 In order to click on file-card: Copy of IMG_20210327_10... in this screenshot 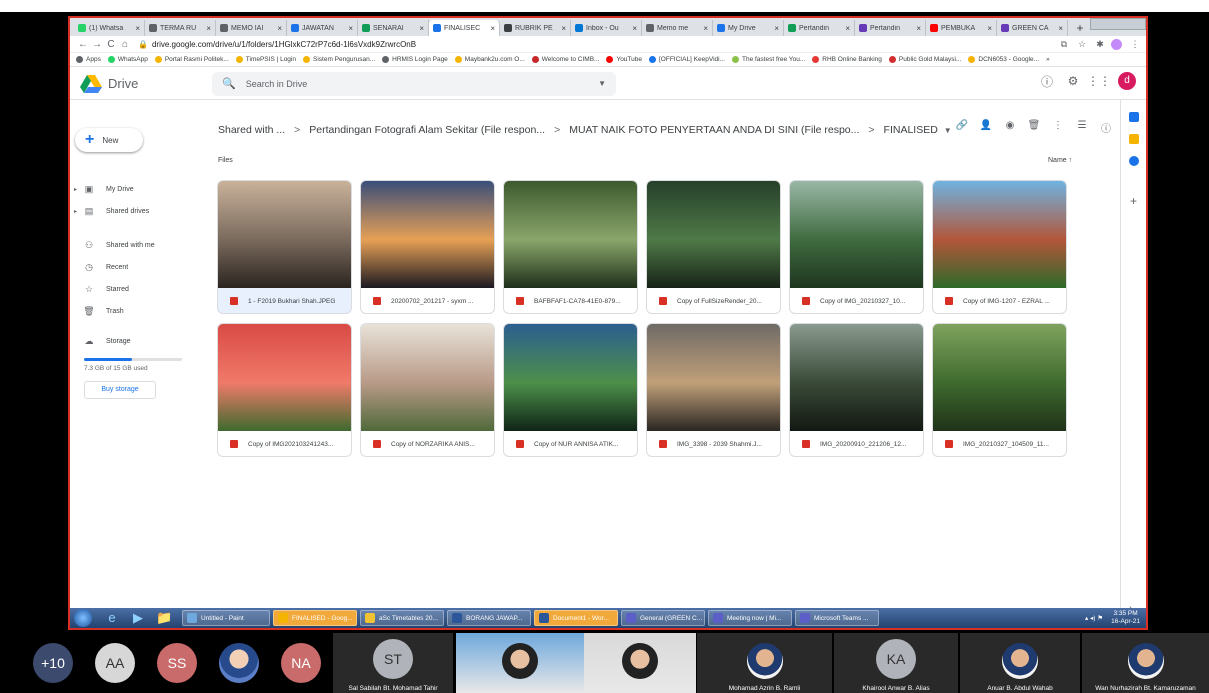, I will do `click(856, 247)`.